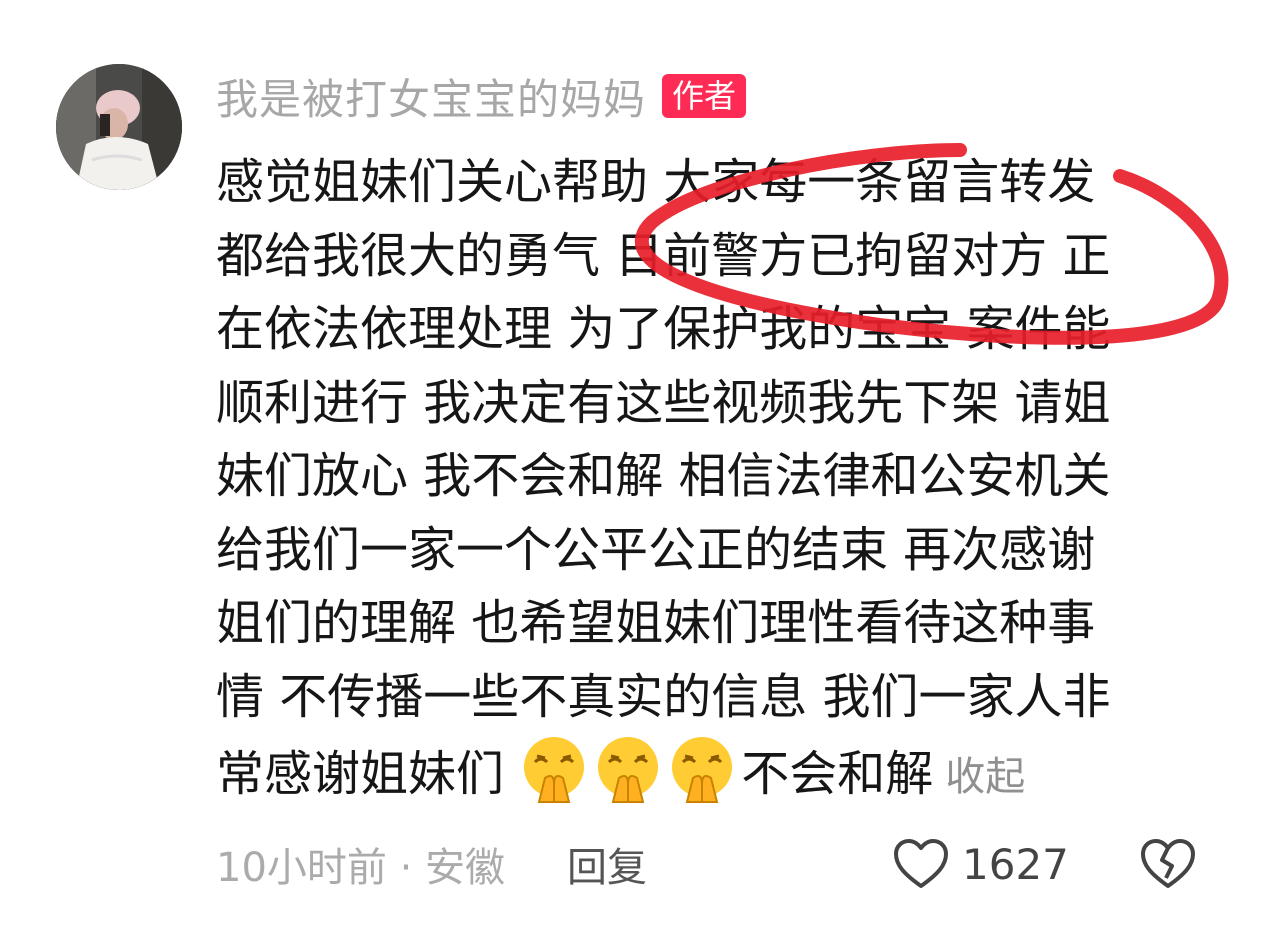 The height and width of the screenshot is (936, 1264). Describe the element at coordinates (985, 777) in the screenshot. I see `collapse-button: 收起` at that location.